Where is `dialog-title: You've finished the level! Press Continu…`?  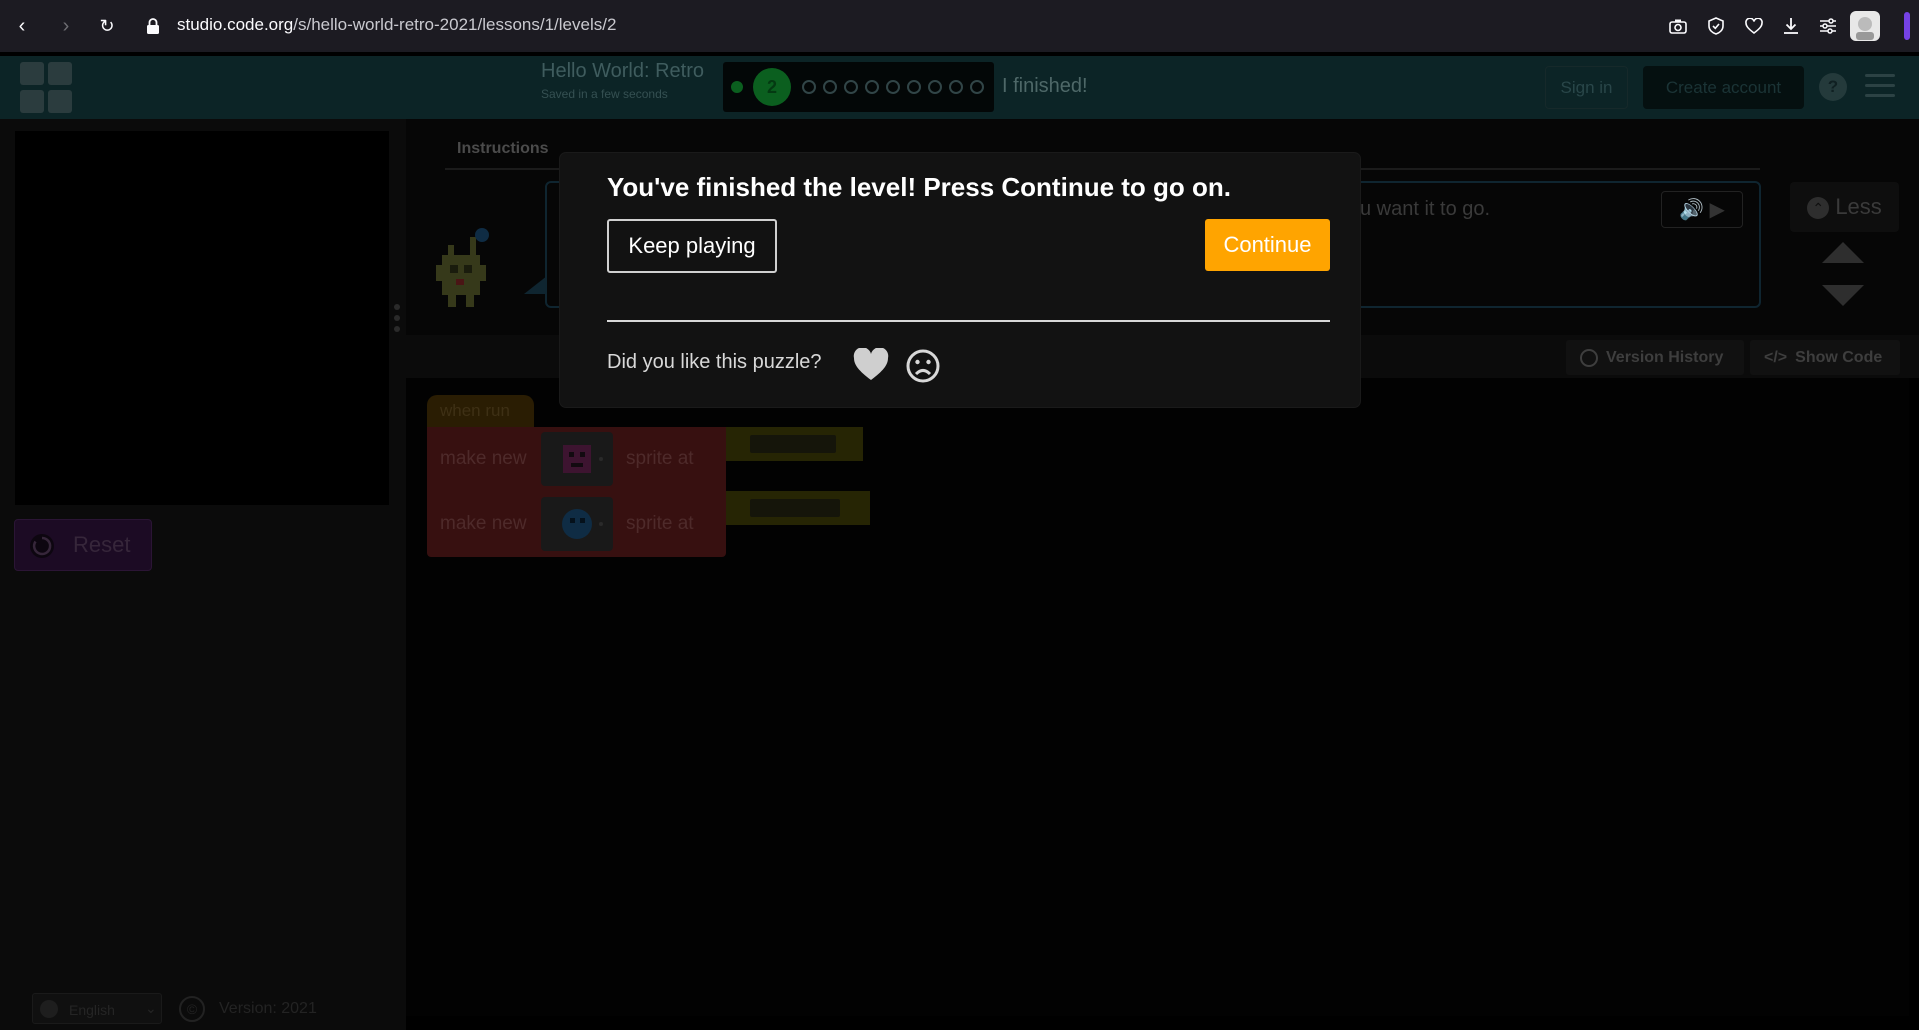
dialog-title: You've finished the level! Press Continu… is located at coordinates (919, 187).